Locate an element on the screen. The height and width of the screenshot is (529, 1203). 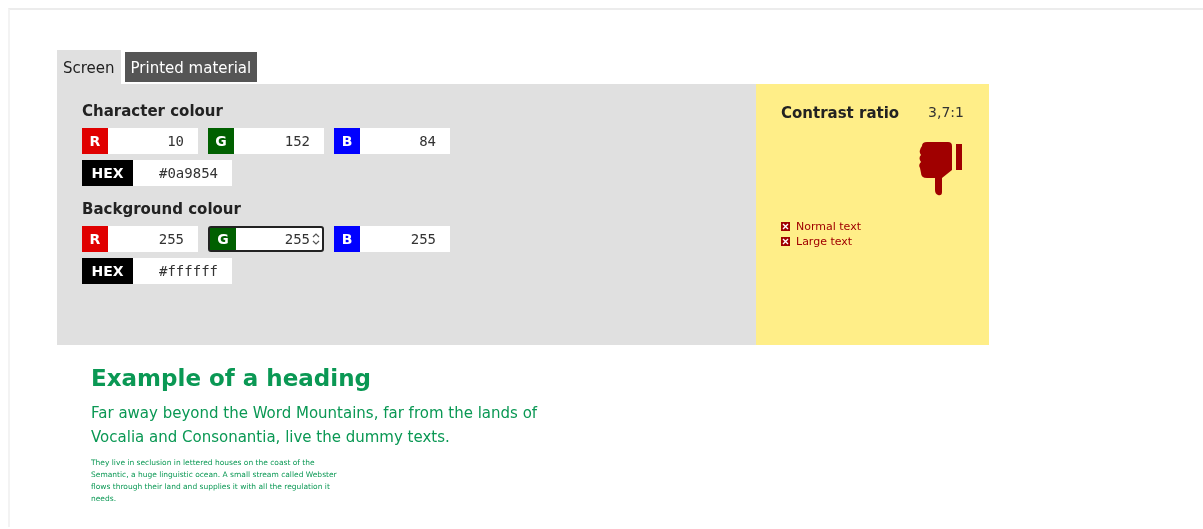
hex-field: HEX #0a9854 is located at coordinates (157, 173).